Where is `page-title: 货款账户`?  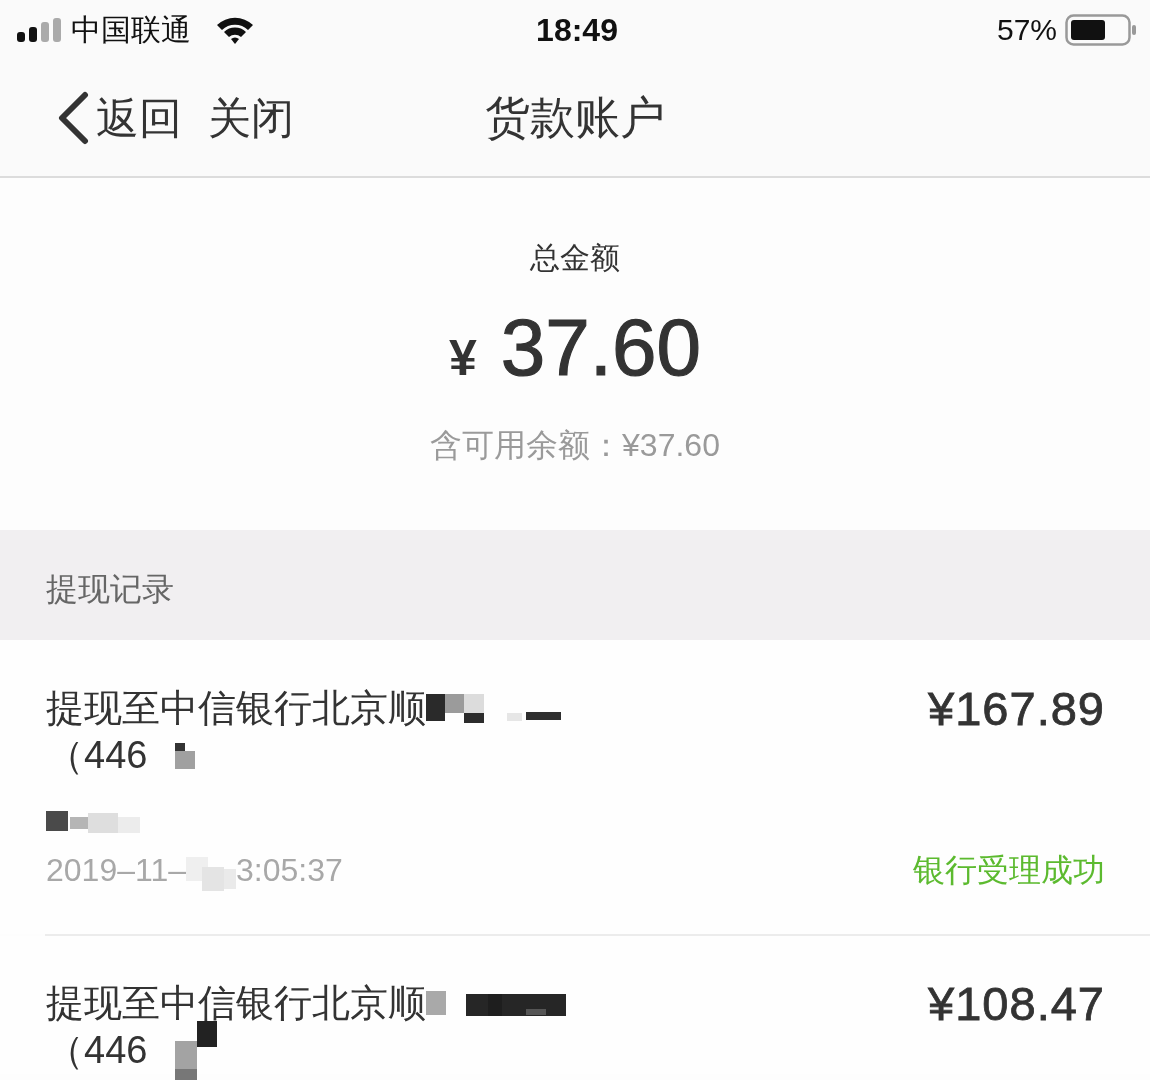
page-title: 货款账户 is located at coordinates (575, 118).